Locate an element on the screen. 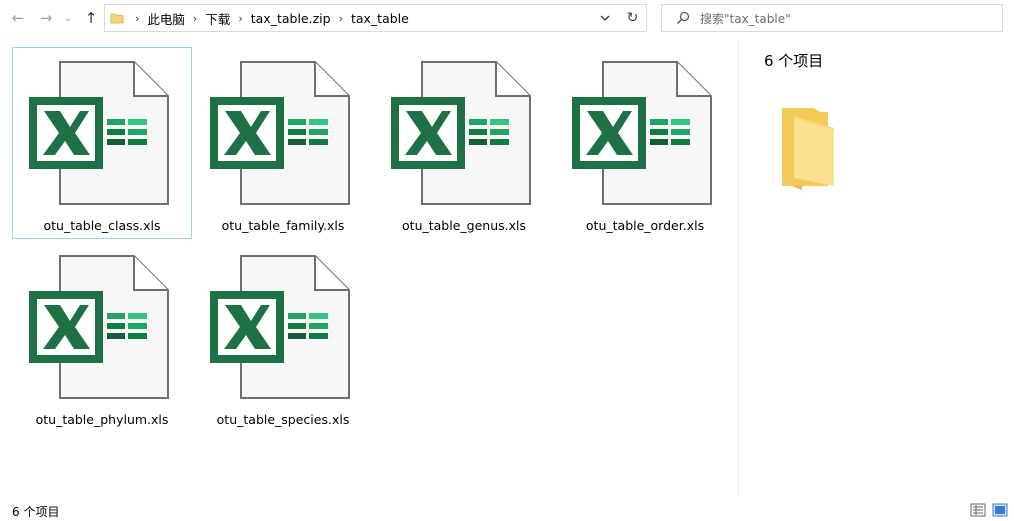  breadcrumb-item-downloads: 下载 is located at coordinates (217, 18).